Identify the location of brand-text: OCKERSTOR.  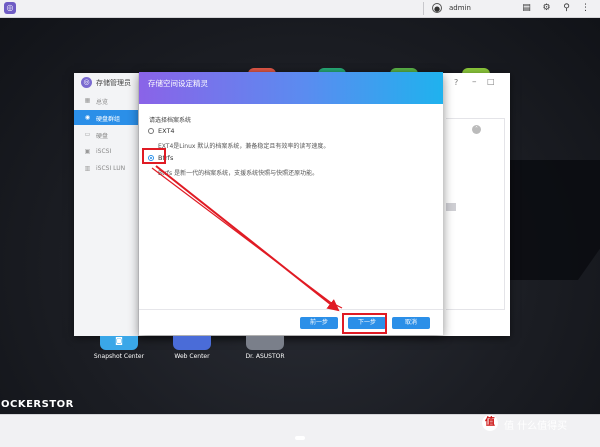
(37, 404).